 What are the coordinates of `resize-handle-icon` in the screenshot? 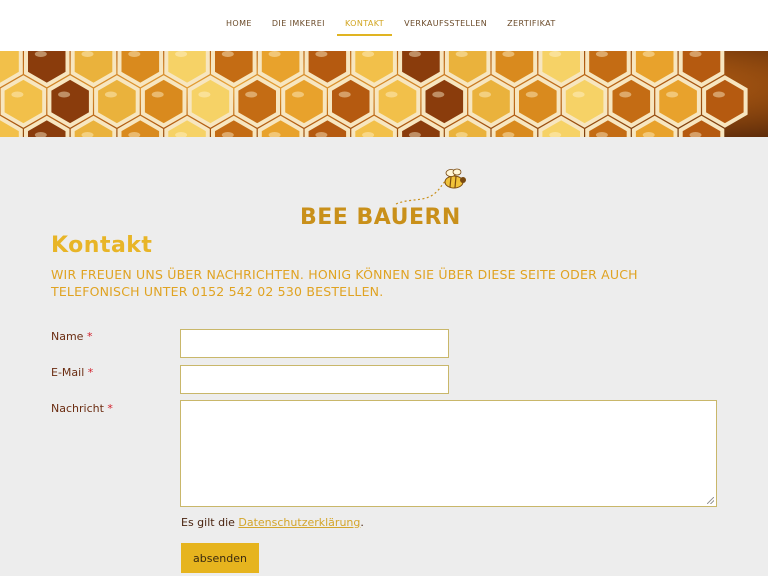 It's located at (710, 500).